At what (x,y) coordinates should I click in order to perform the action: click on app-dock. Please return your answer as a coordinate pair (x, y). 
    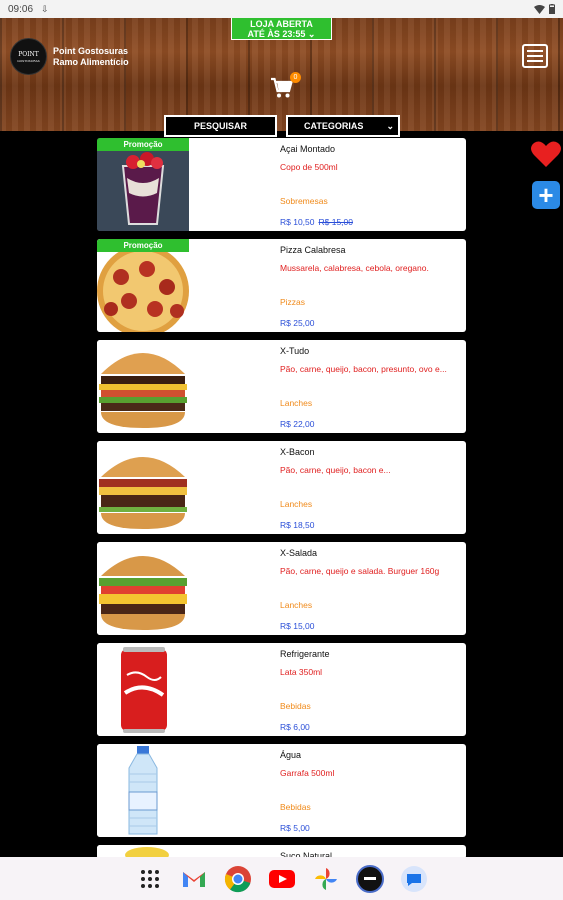
    Looking at the image, I should click on (281, 878).